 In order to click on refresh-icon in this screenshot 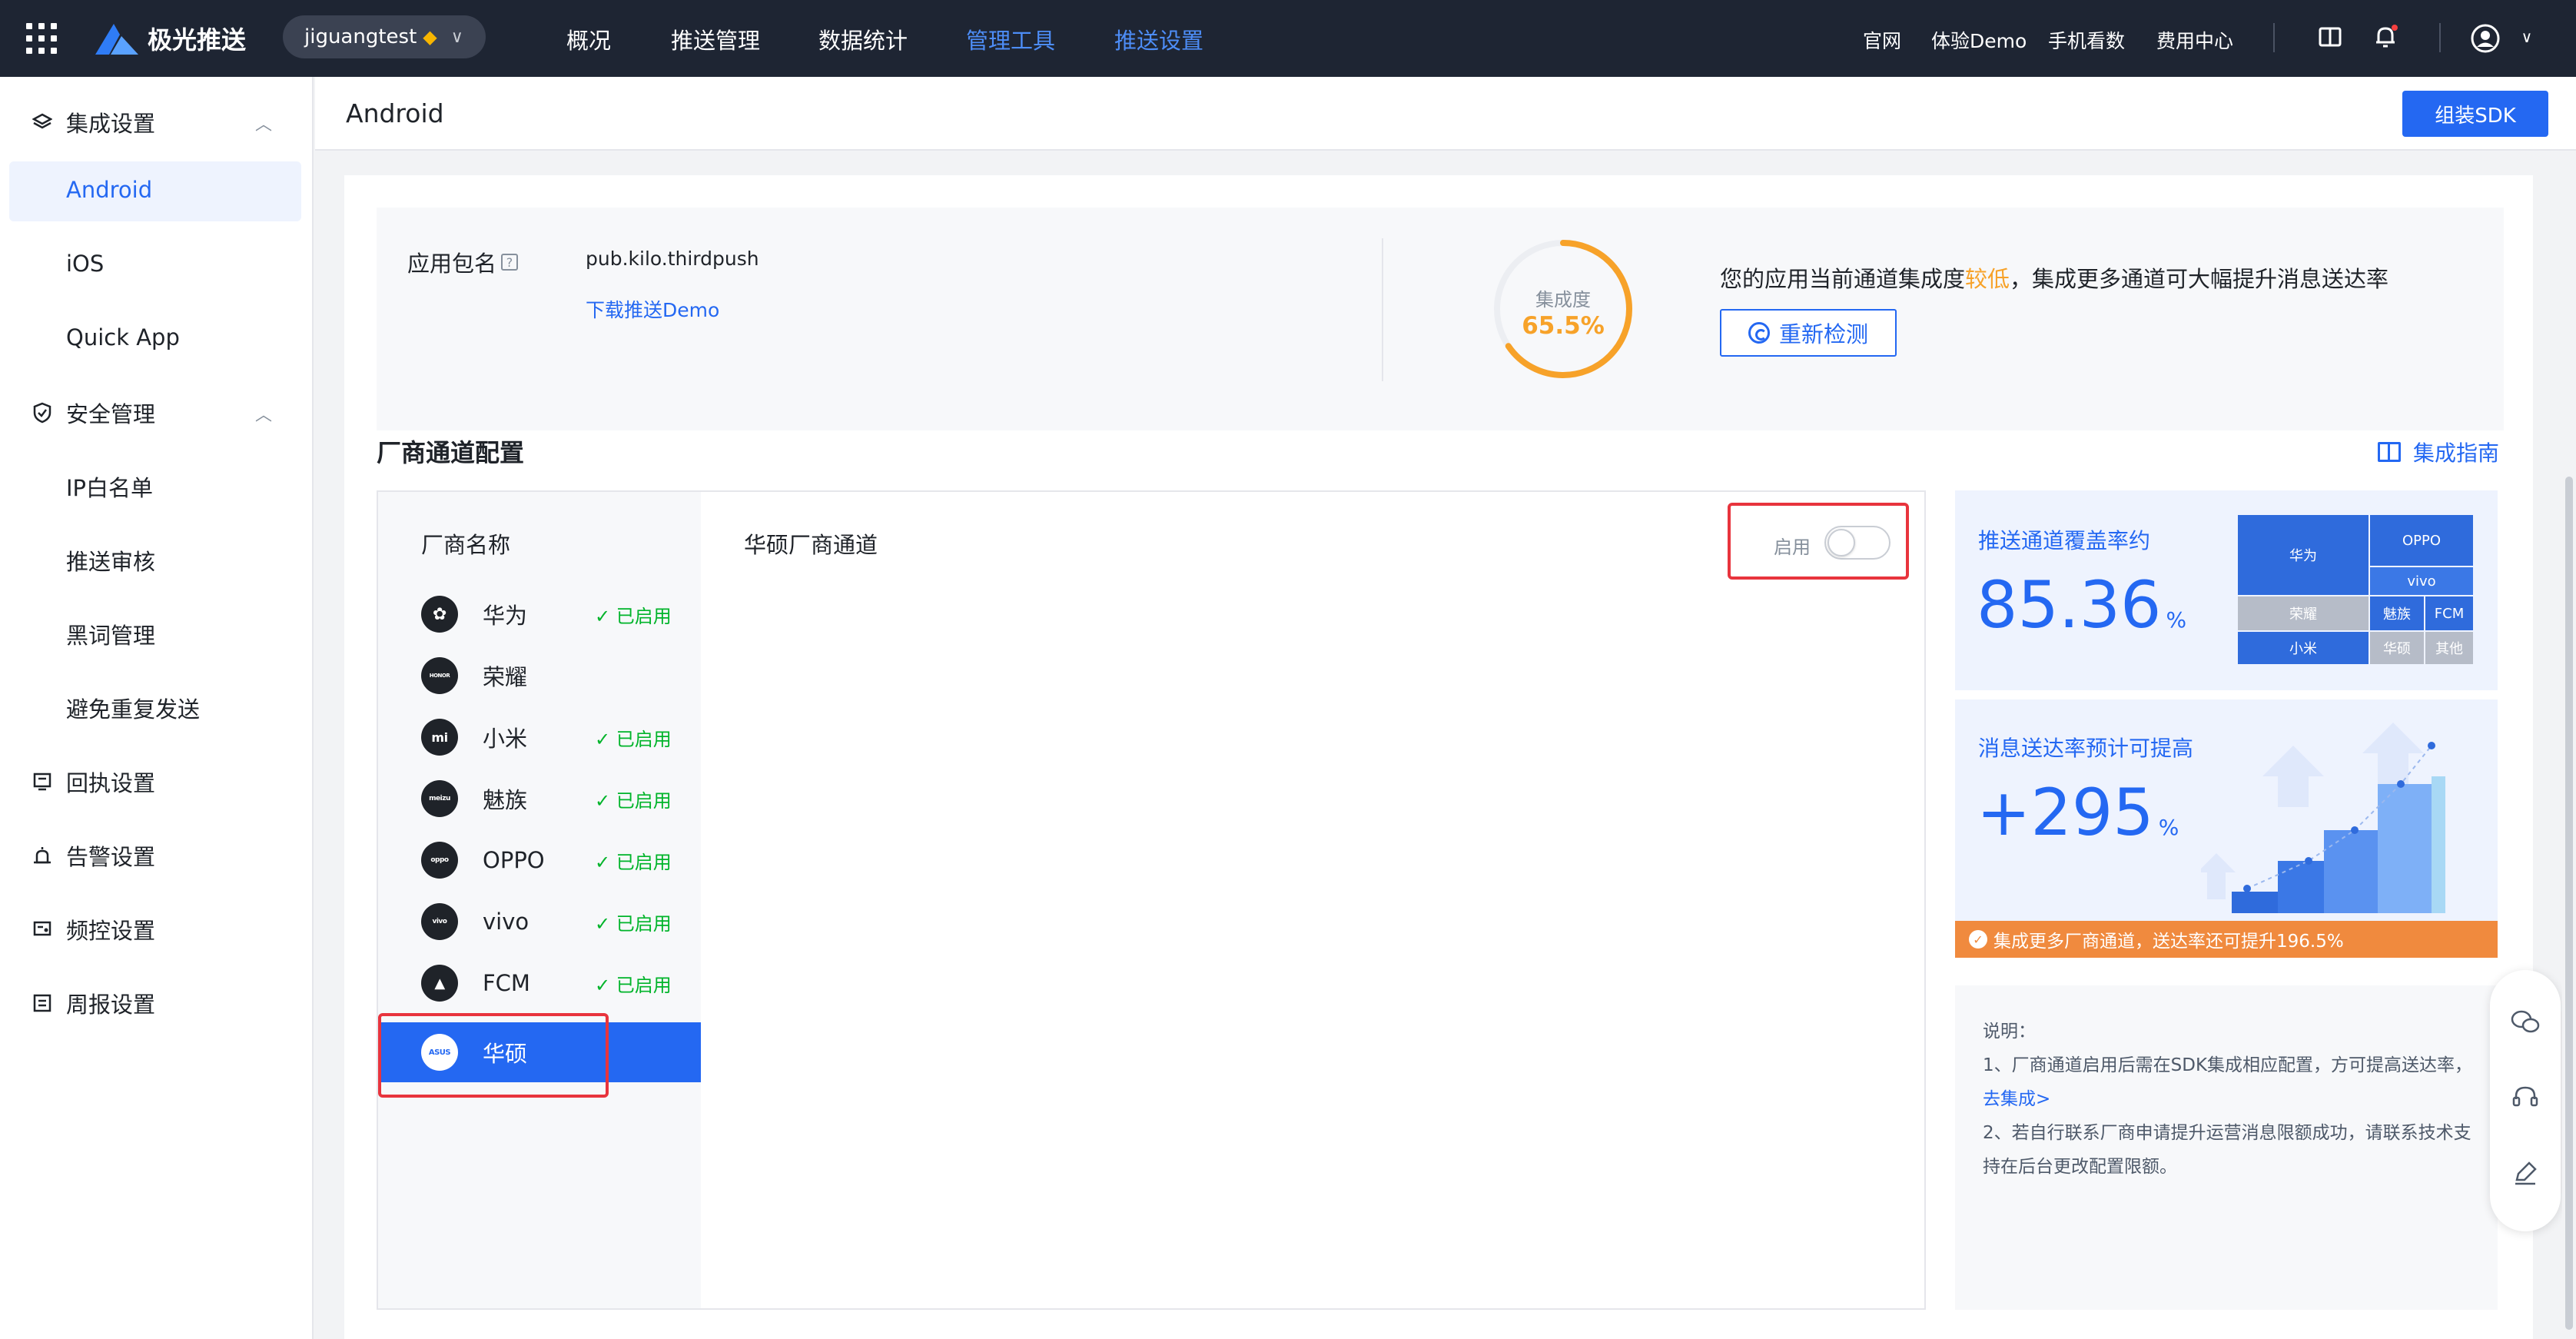, I will do `click(1759, 333)`.